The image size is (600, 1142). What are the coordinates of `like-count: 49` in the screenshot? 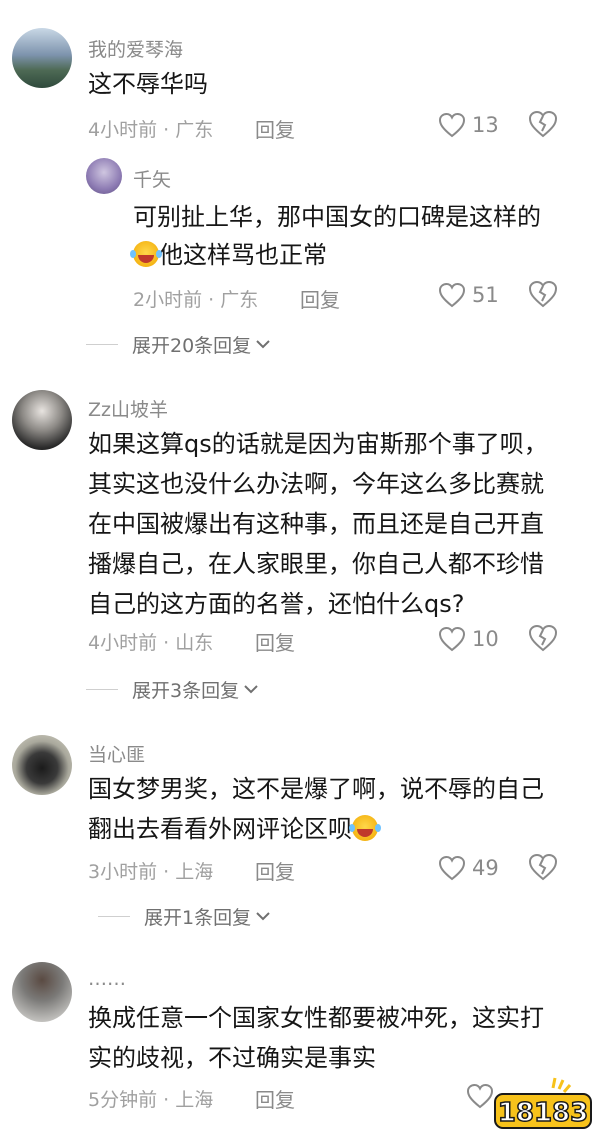 It's located at (485, 868).